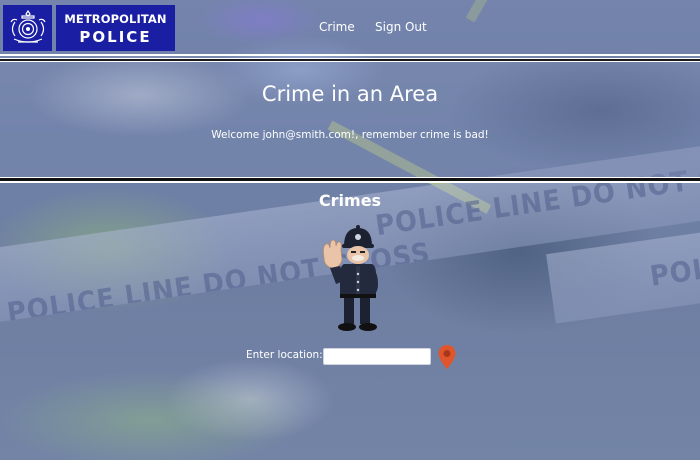 The height and width of the screenshot is (460, 700). I want to click on brand-line-2: POLICE, so click(115, 37).